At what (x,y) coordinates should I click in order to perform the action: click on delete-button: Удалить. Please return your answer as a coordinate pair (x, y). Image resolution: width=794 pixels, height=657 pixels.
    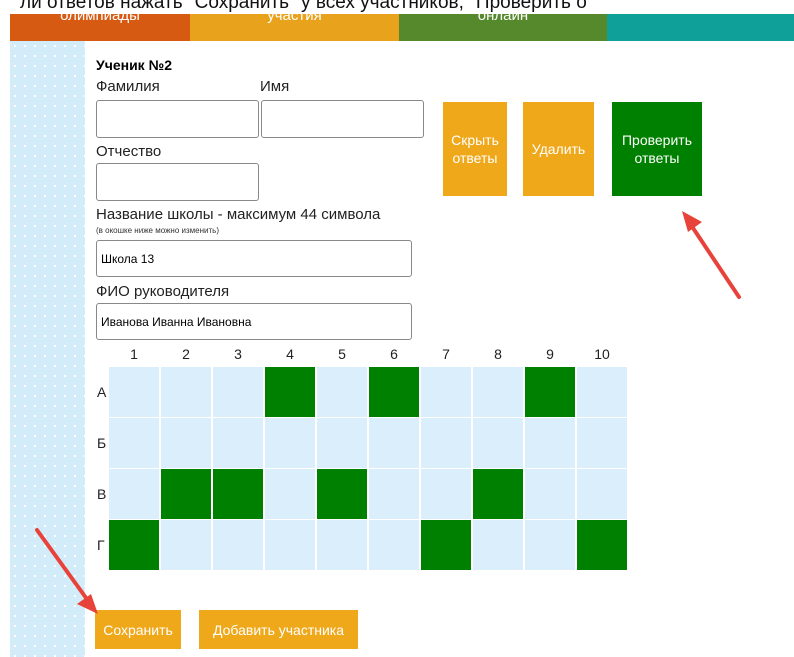
    Looking at the image, I should click on (558, 149).